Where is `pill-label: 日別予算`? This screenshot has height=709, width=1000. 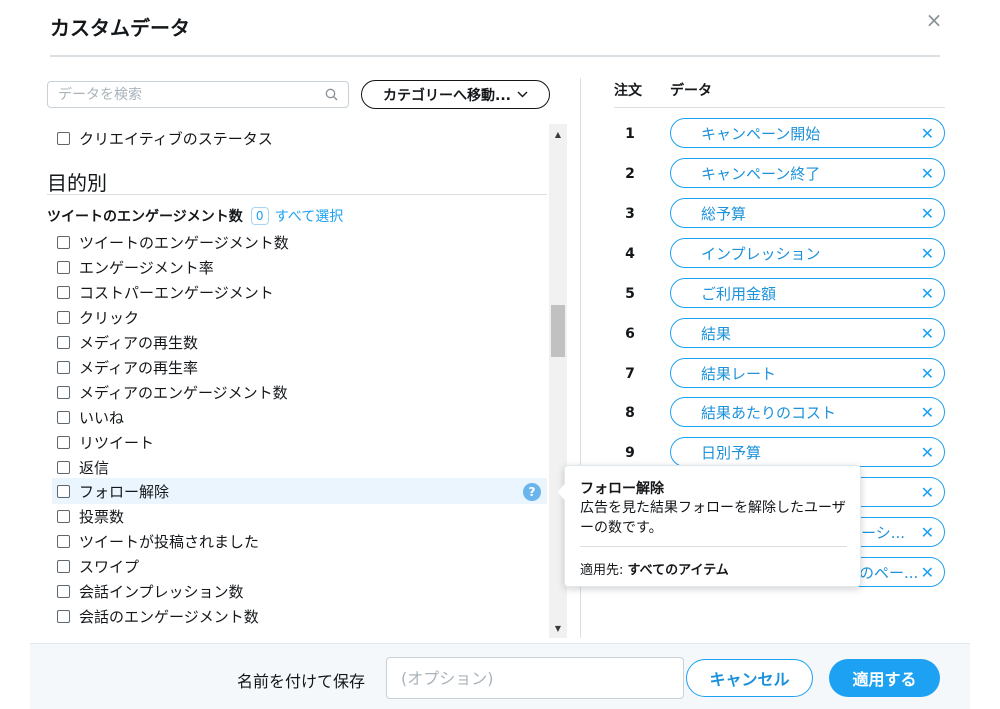 pill-label: 日別予算 is located at coordinates (731, 452).